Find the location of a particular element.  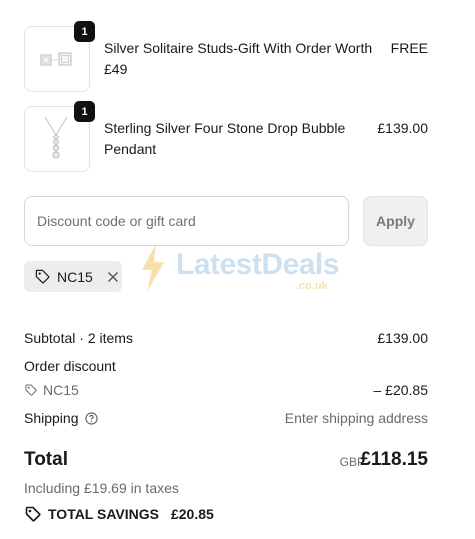

watermark-text: LatestDeals is located at coordinates (257, 264).